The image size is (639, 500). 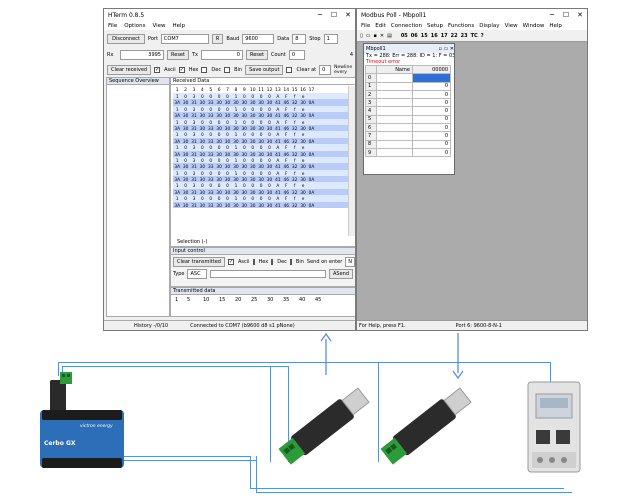 I want to click on mbpoll1-window-controls: ▫ ▭ ✕, so click(x=446, y=49).